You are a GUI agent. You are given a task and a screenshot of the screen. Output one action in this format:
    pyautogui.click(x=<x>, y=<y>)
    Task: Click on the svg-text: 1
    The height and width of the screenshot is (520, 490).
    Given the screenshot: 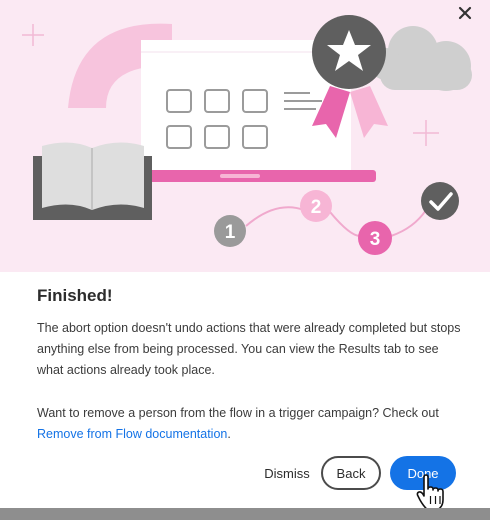 What is the action you would take?
    pyautogui.click(x=230, y=232)
    